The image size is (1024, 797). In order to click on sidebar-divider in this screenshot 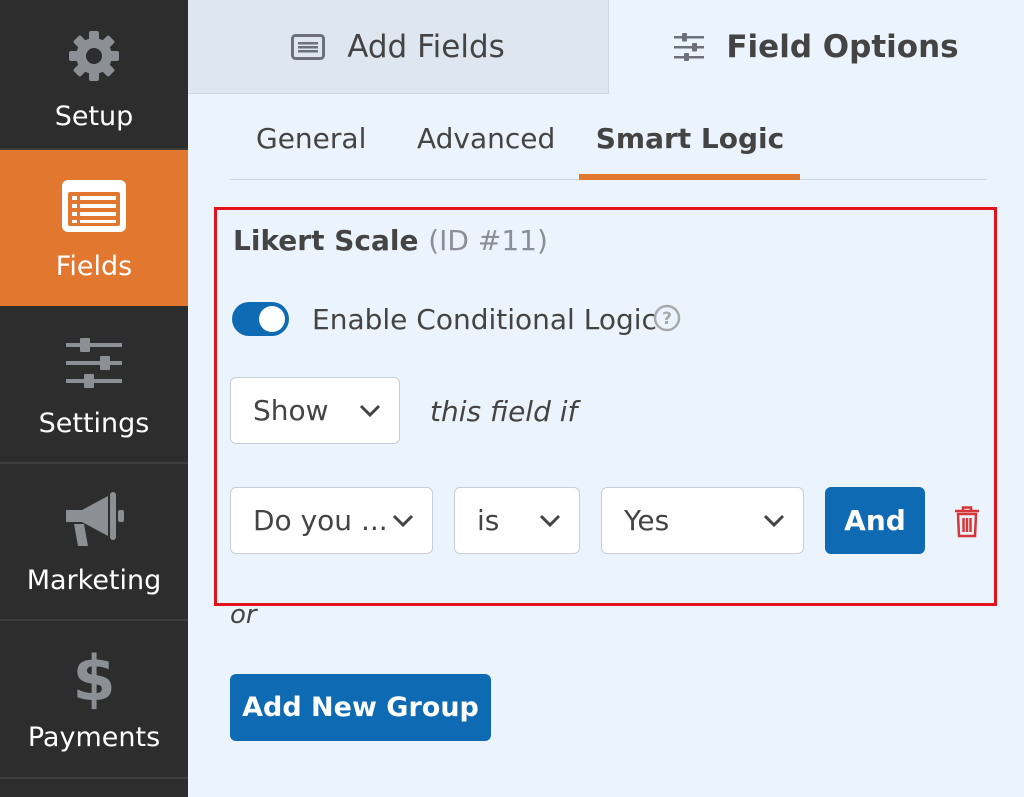, I will do `click(94, 778)`.